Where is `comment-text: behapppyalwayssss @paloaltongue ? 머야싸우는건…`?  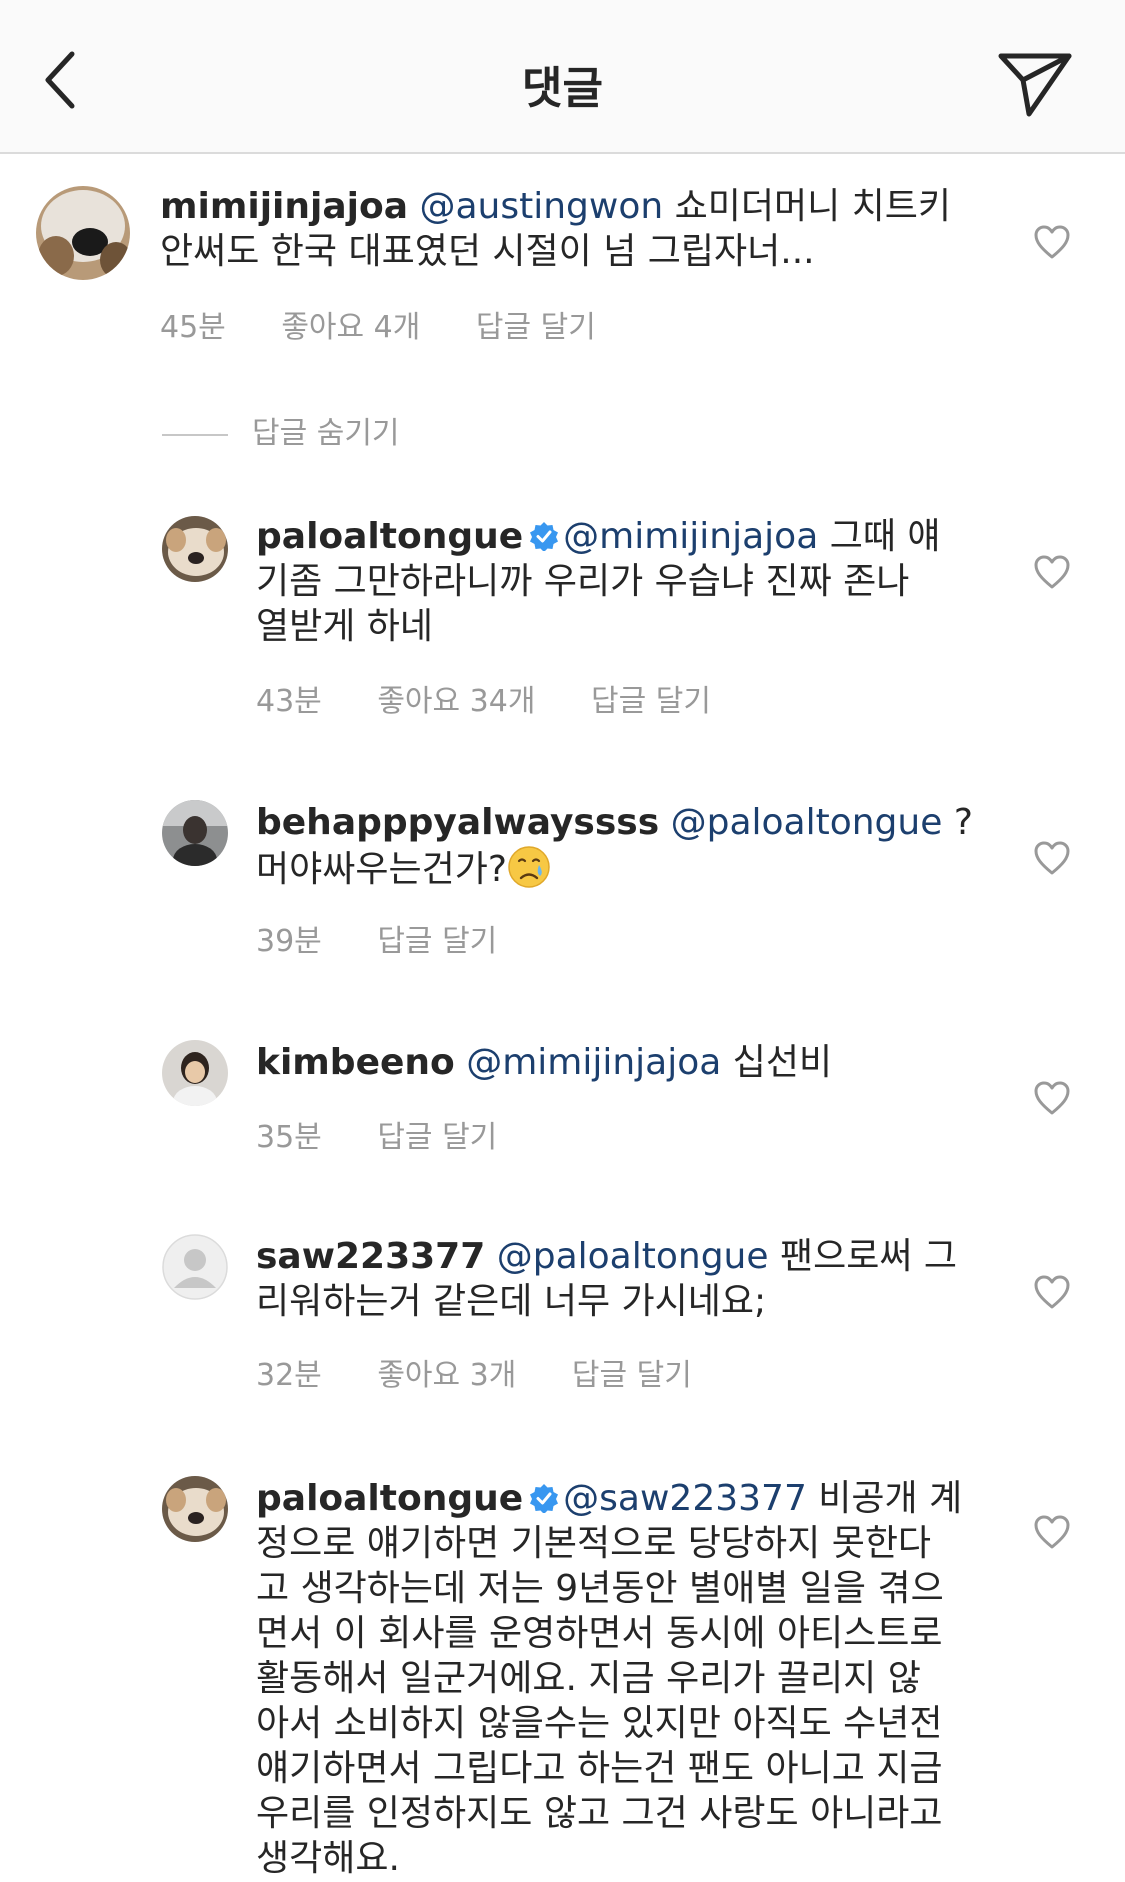 comment-text: behapppyalwayssss @paloaltongue ? 머야싸우는건… is located at coordinates (614, 846).